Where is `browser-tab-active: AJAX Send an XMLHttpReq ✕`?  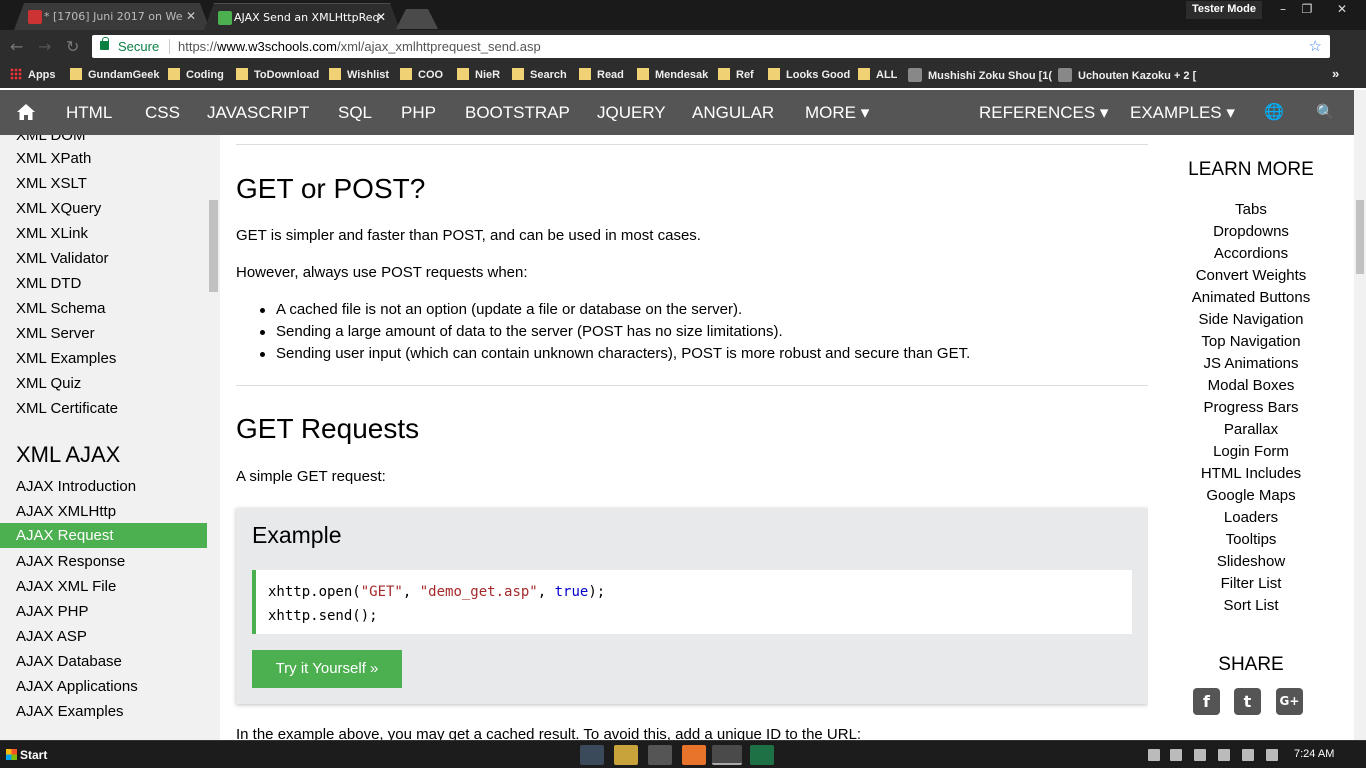
browser-tab-active: AJAX Send an XMLHttpReq ✕ is located at coordinates (302, 16).